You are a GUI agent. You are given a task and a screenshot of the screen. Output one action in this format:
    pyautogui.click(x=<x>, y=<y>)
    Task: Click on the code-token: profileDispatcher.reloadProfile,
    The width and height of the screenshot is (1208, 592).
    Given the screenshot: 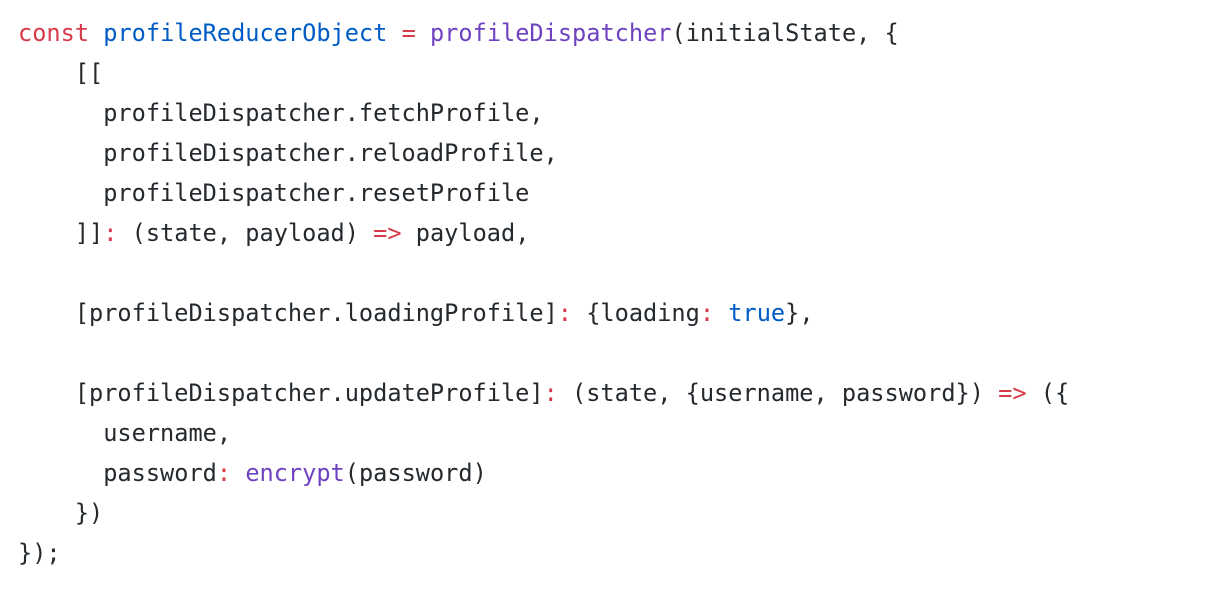 What is the action you would take?
    pyautogui.click(x=288, y=153)
    